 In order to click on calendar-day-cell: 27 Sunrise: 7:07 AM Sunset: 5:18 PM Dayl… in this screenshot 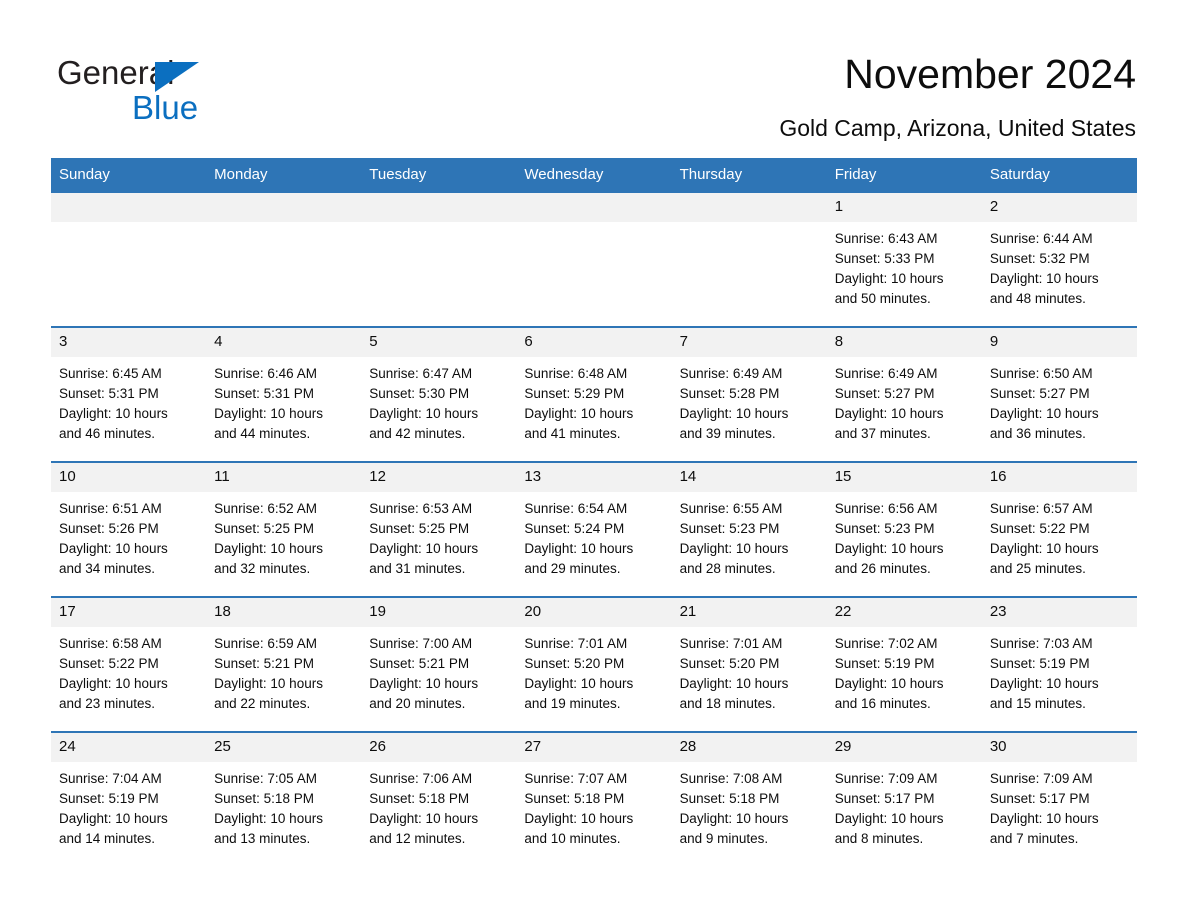, I will do `click(594, 798)`.